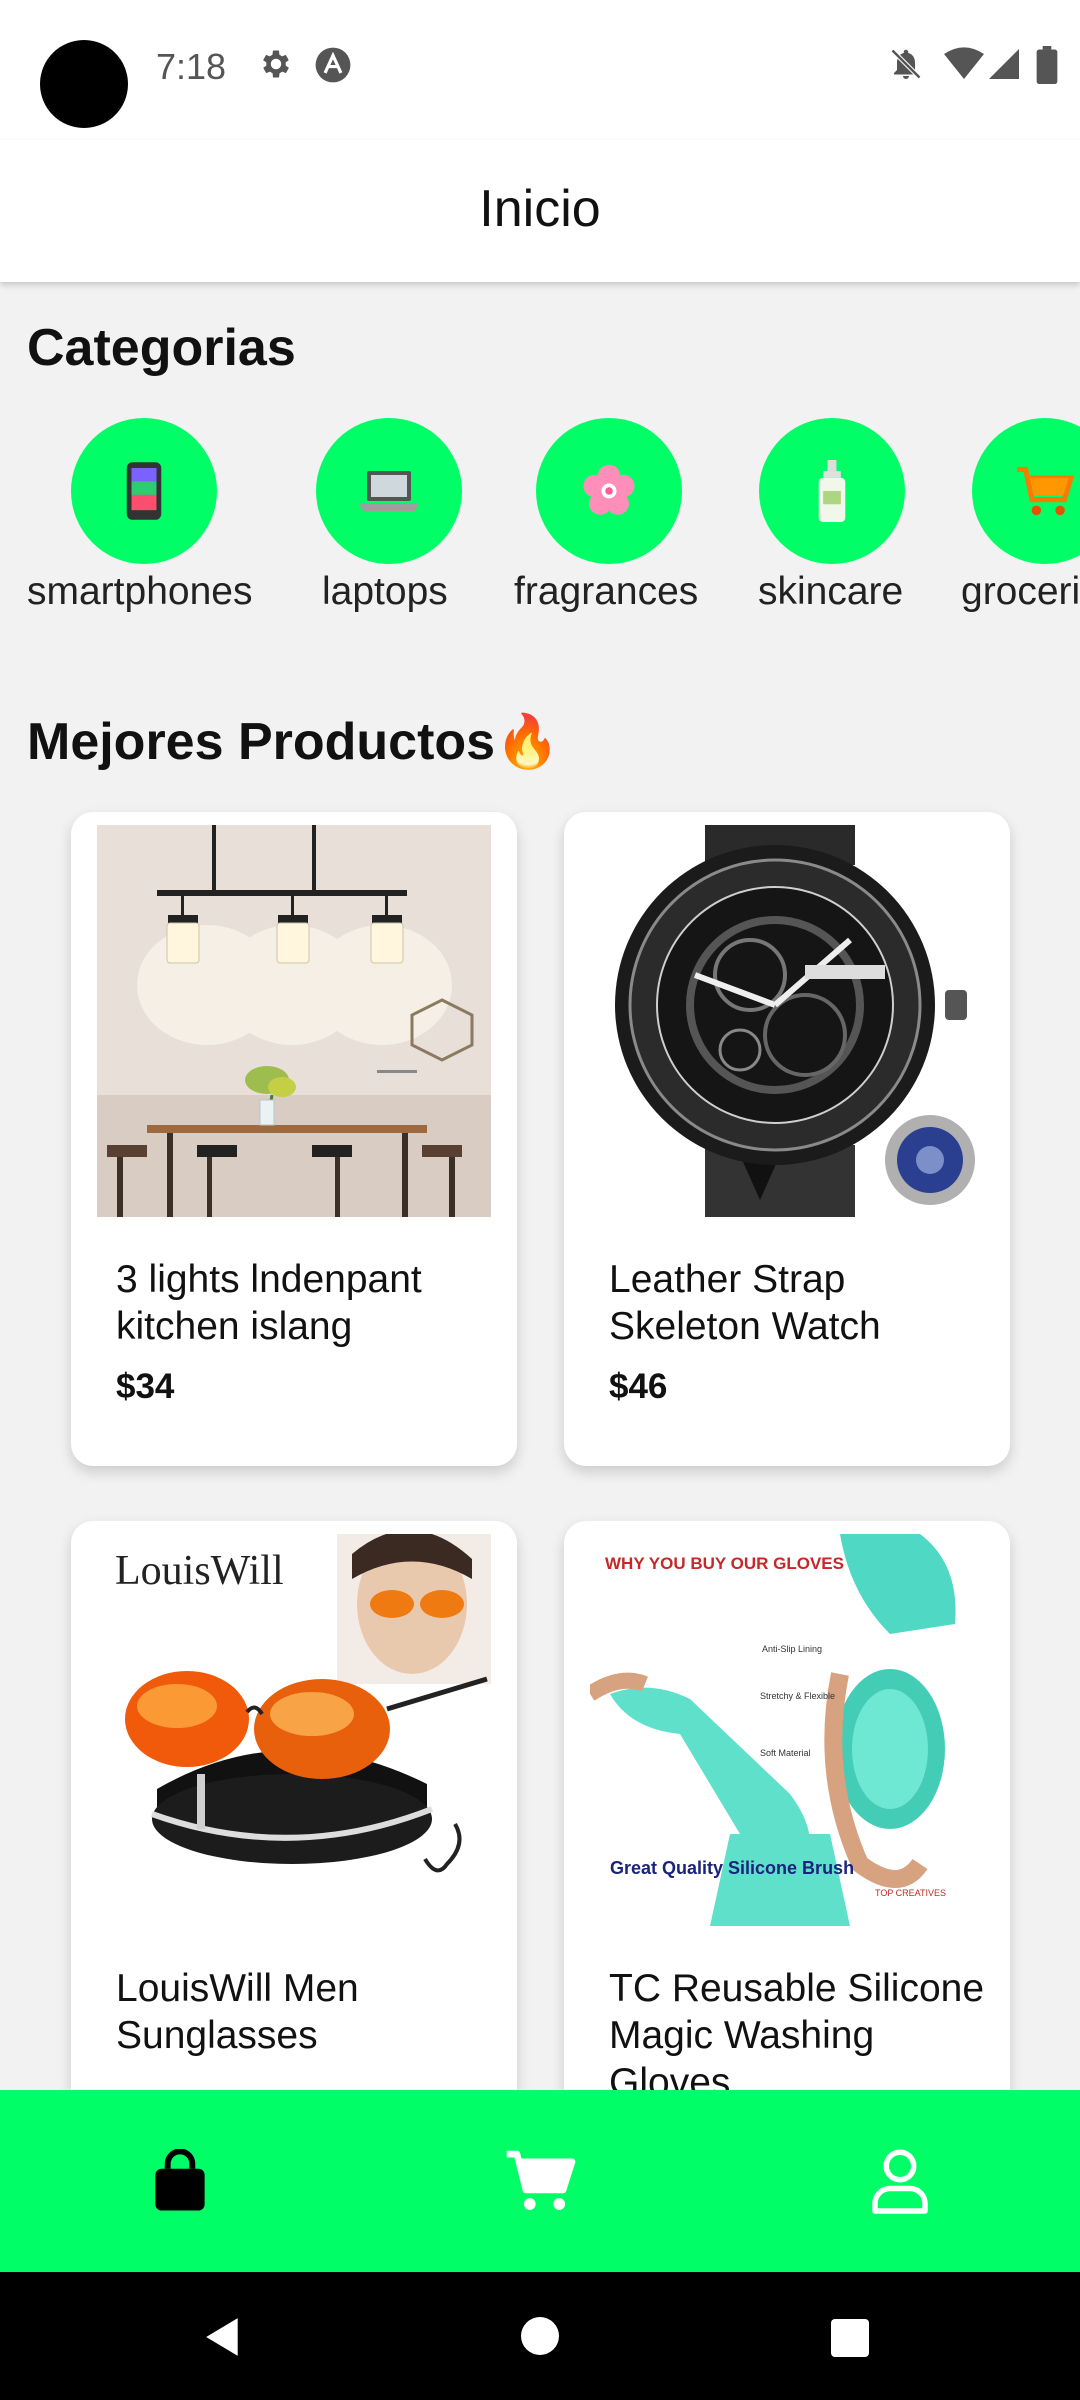  Describe the element at coordinates (787, 1021) in the screenshot. I see `product-image-skeleton-watch` at that location.